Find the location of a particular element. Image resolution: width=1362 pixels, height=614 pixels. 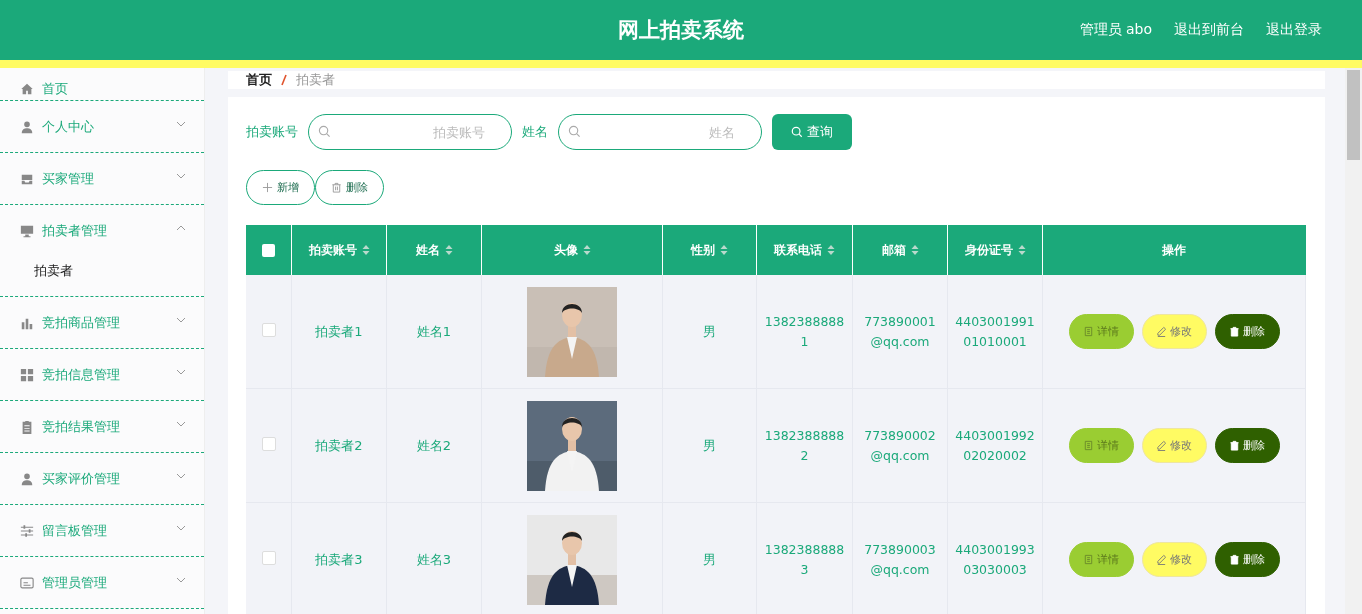

table-cell: 姓名1 is located at coordinates (434, 332).